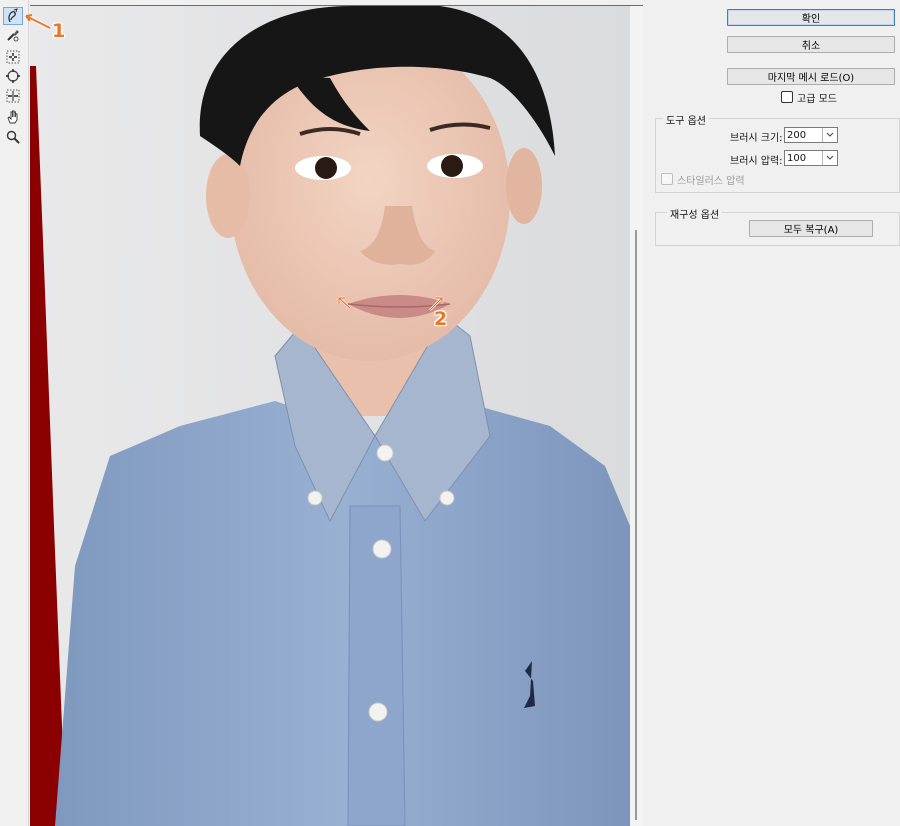  I want to click on tools-panel, so click(14, 413).